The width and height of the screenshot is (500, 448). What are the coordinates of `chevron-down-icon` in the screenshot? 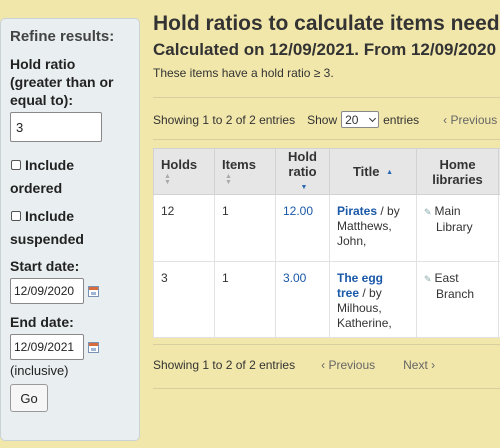 It's located at (373, 118).